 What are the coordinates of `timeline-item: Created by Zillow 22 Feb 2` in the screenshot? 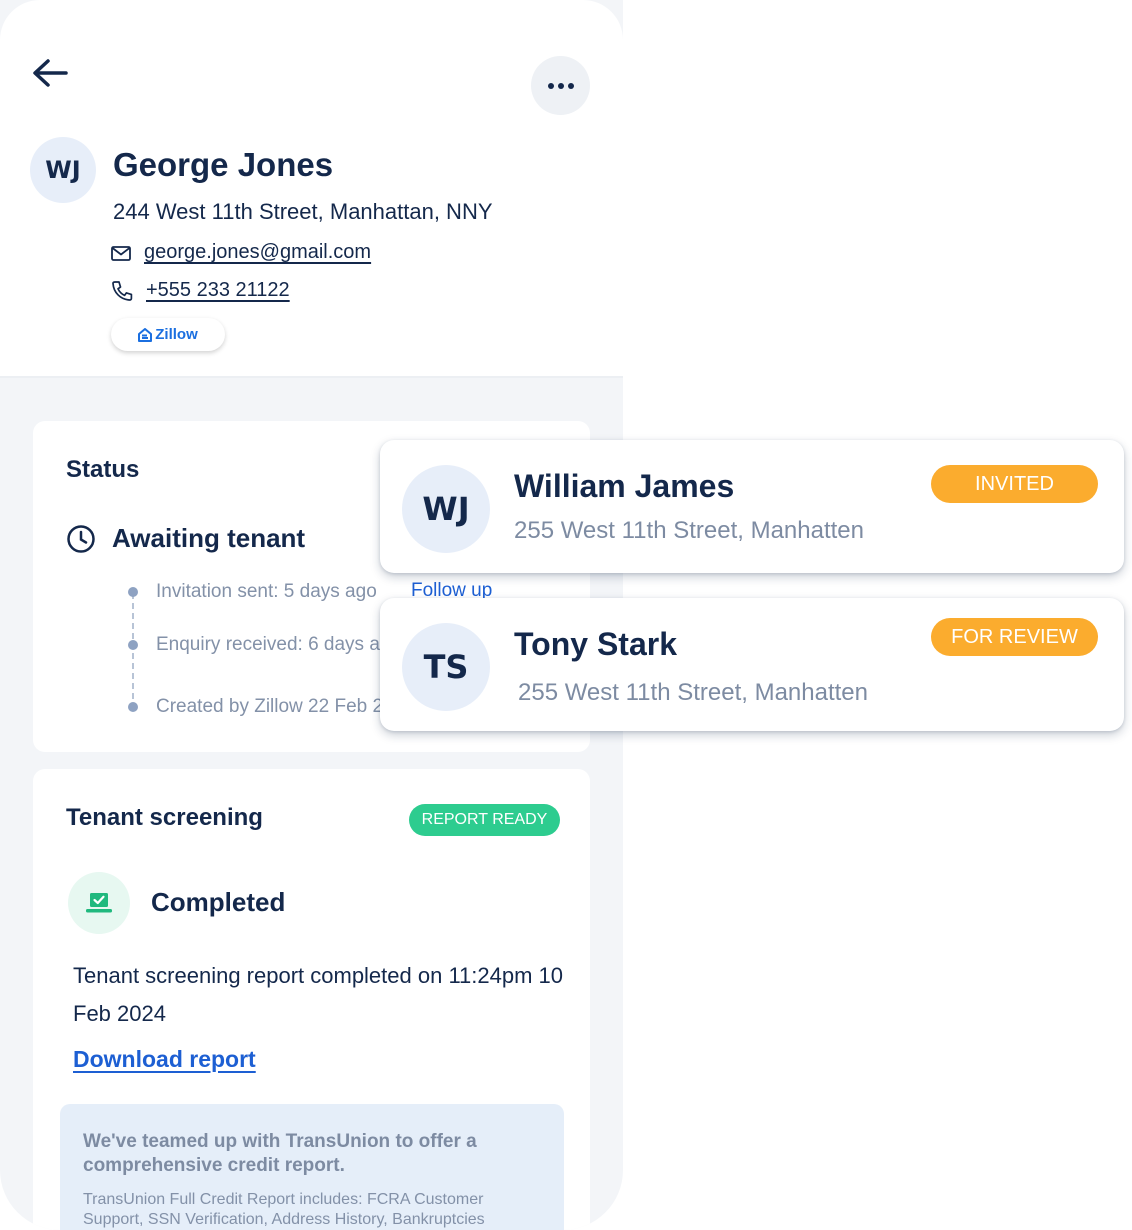 It's located at (255, 707).